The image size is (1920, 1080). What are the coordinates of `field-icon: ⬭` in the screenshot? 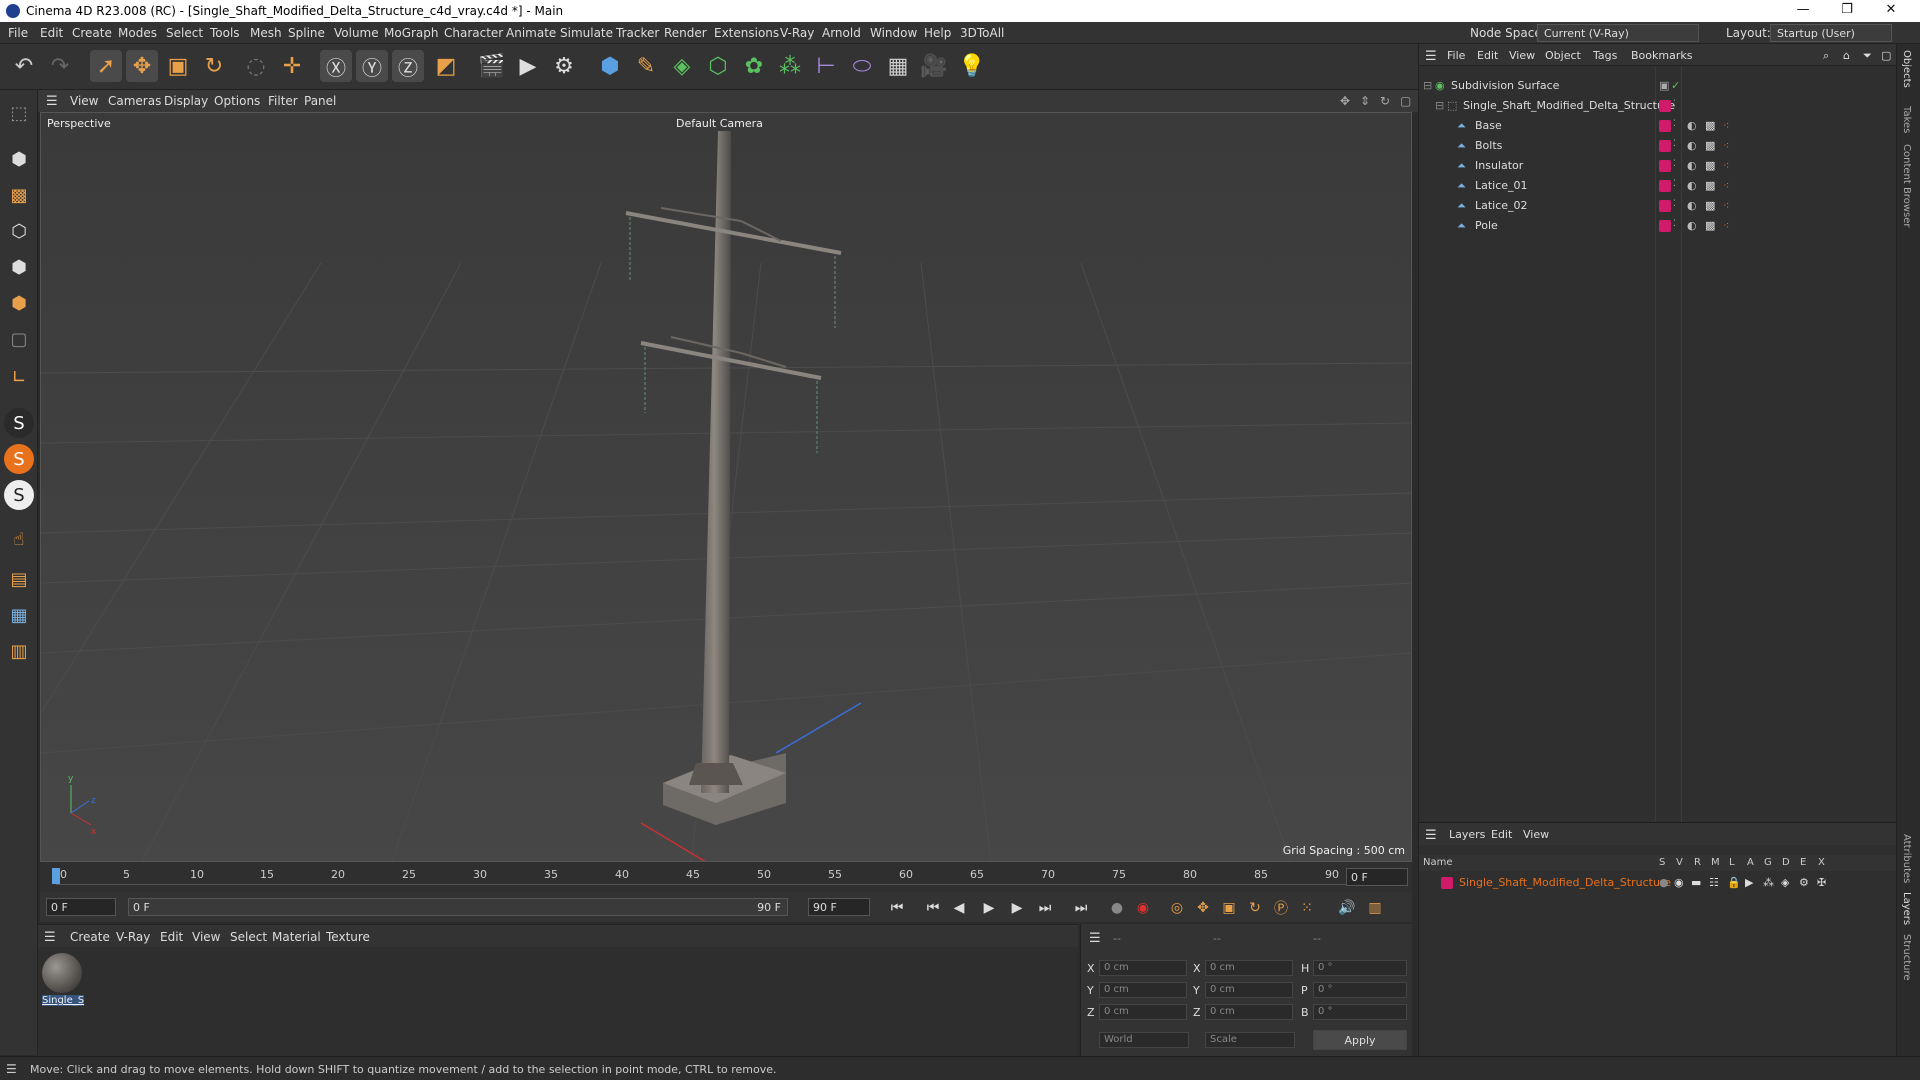 It's located at (862, 66).